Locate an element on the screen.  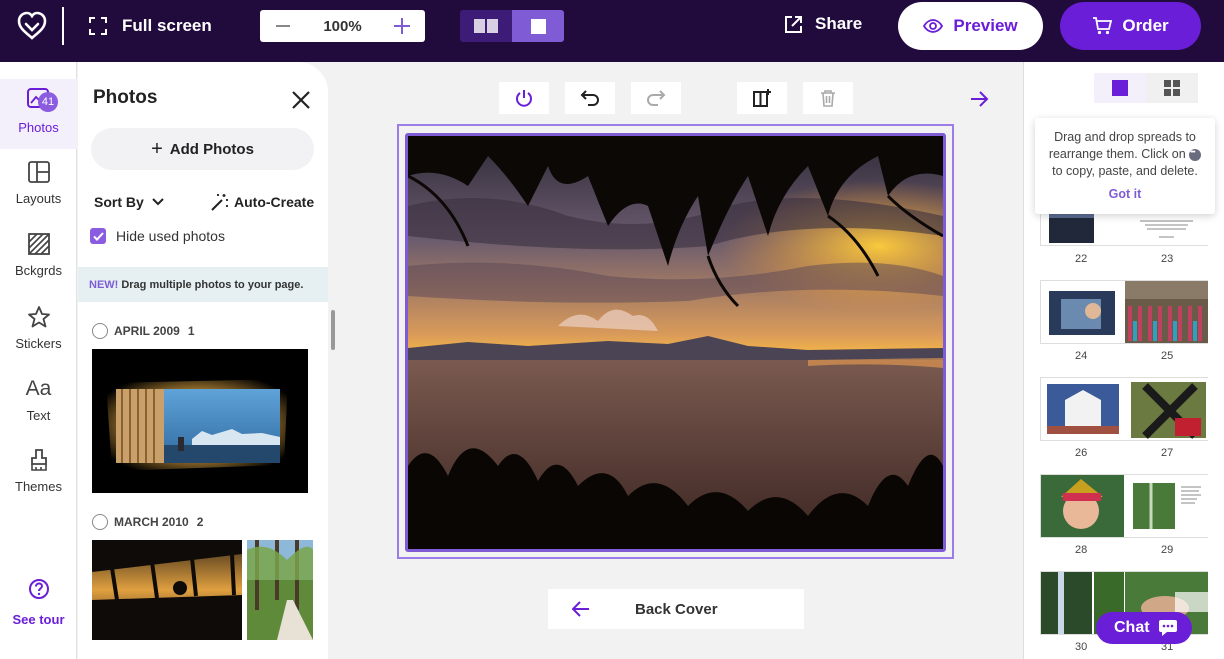
auto-create-label: Auto-Create is located at coordinates (274, 202).